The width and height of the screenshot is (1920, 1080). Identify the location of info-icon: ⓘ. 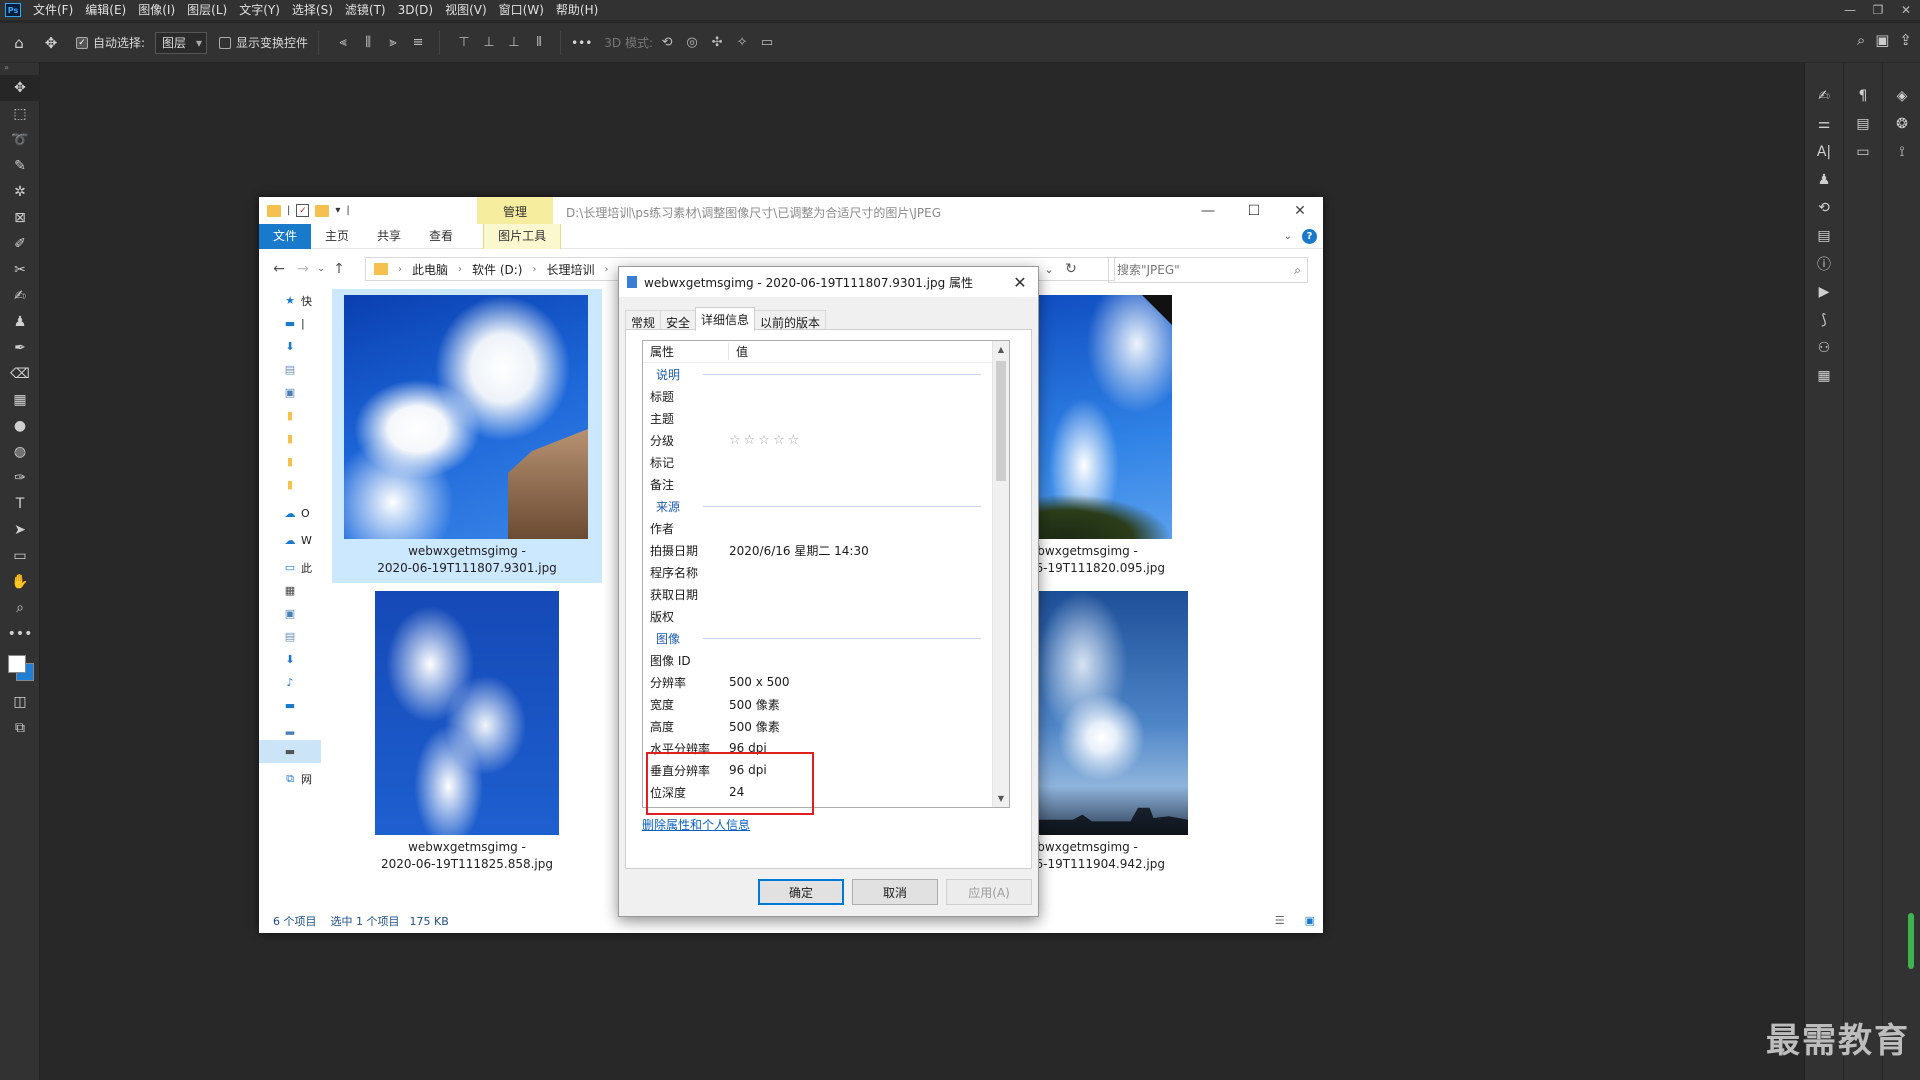
(1824, 264).